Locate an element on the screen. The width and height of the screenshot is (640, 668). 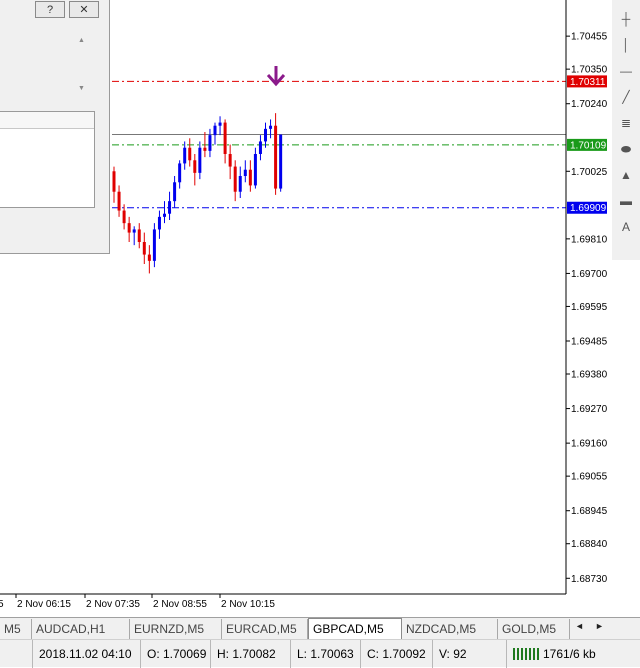
status-traffic-text: 1761/6 kb is located at coordinates (569, 654).